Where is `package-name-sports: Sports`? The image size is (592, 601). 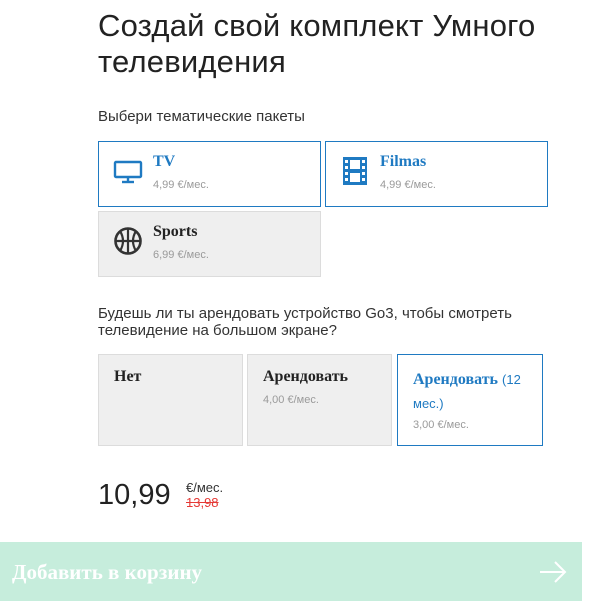 package-name-sports: Sports is located at coordinates (175, 231).